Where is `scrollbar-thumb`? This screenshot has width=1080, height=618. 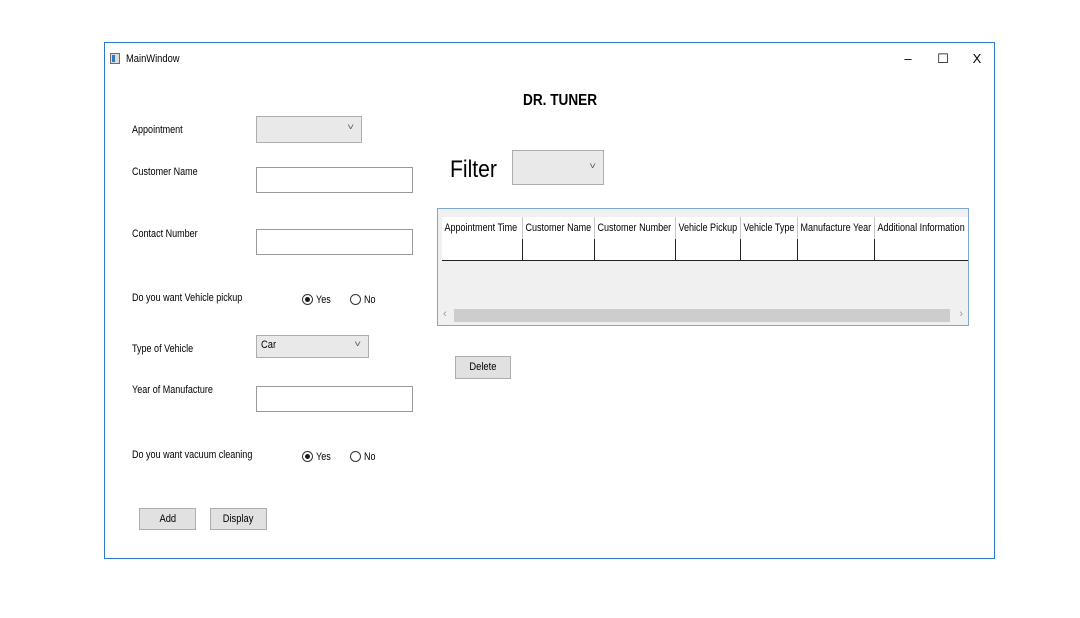
scrollbar-thumb is located at coordinates (702, 315).